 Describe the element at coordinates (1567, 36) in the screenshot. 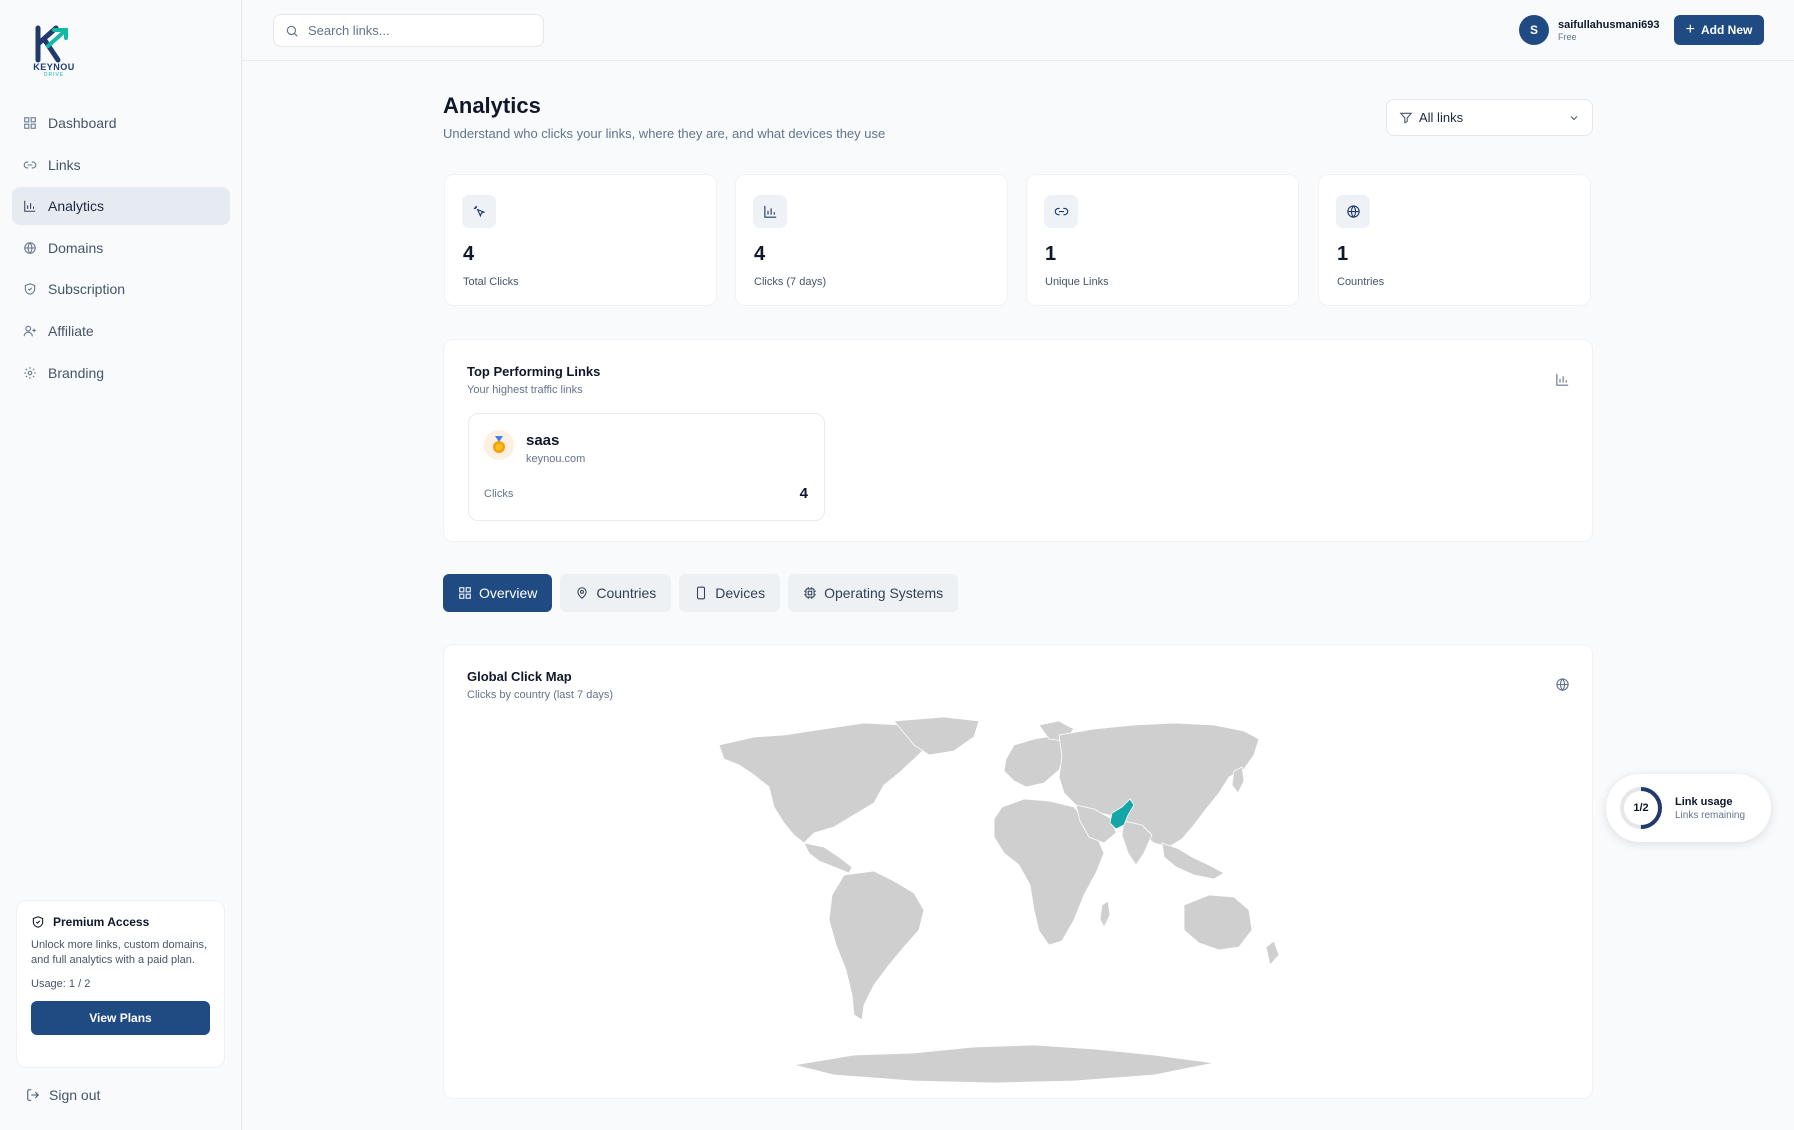

I see `user-plan: Free` at that location.